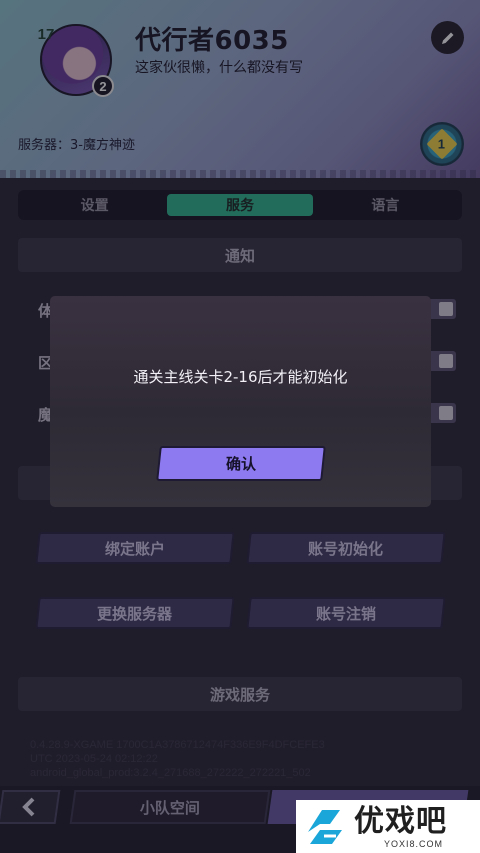 The image size is (480, 853). I want to click on confirm-button: 确认, so click(241, 463).